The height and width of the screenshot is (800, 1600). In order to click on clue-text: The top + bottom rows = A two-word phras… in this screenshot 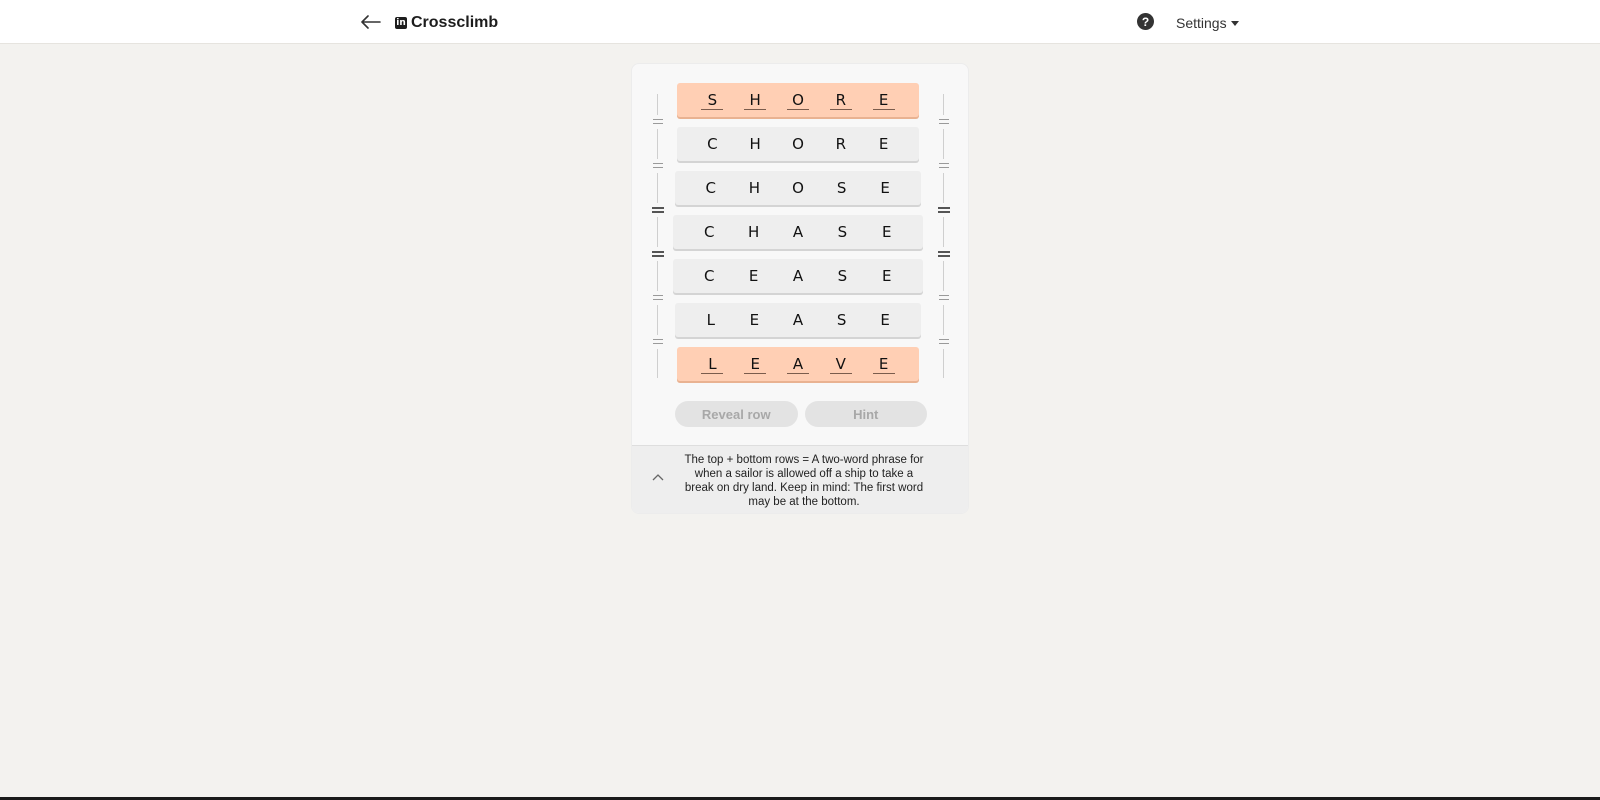, I will do `click(804, 481)`.